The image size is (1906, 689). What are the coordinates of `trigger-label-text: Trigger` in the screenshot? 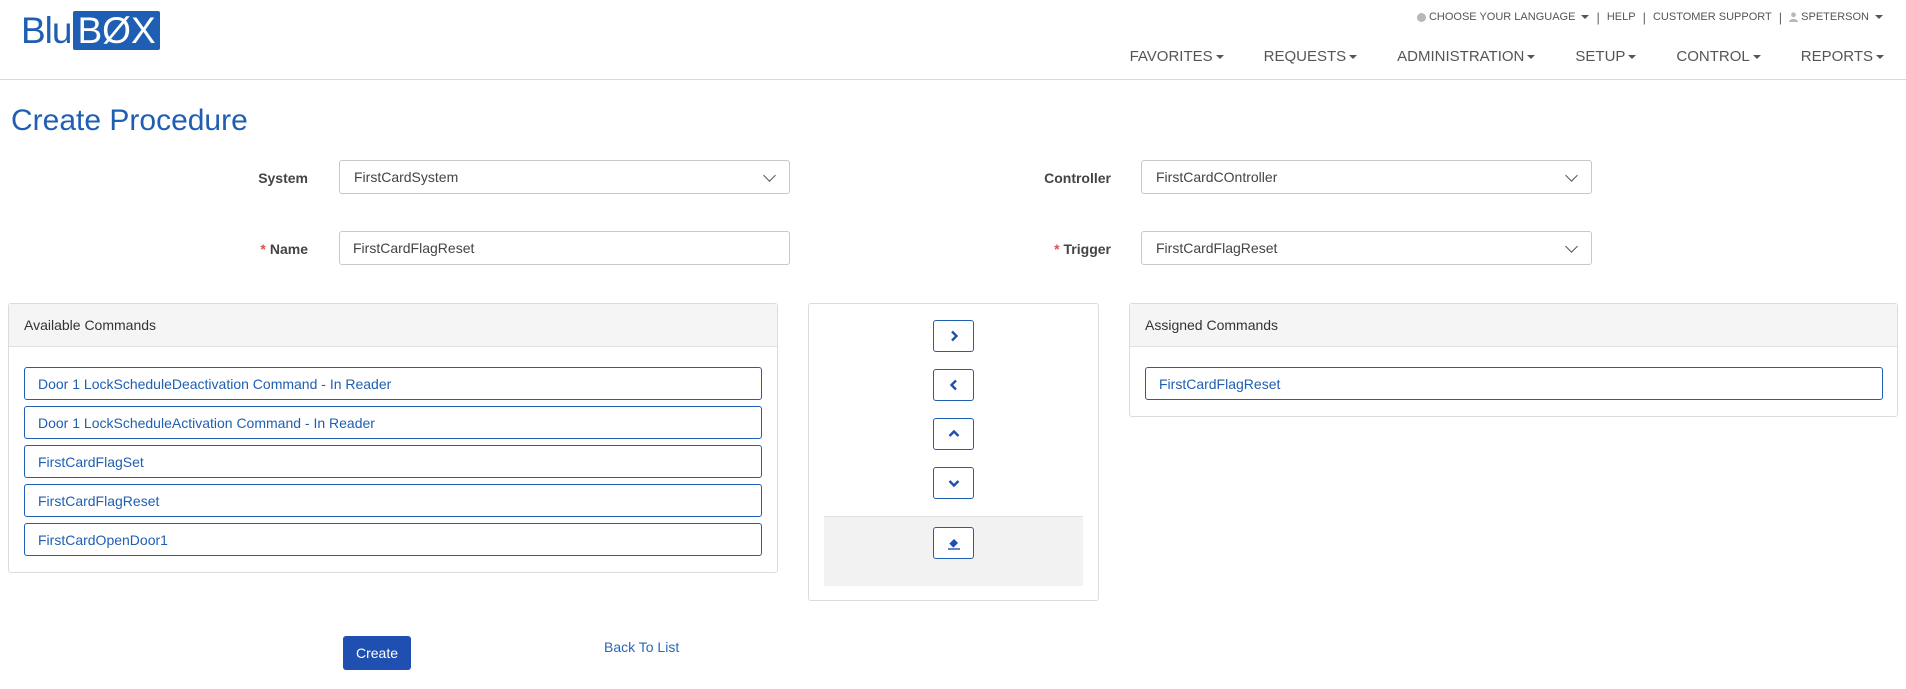 It's located at (1087, 249).